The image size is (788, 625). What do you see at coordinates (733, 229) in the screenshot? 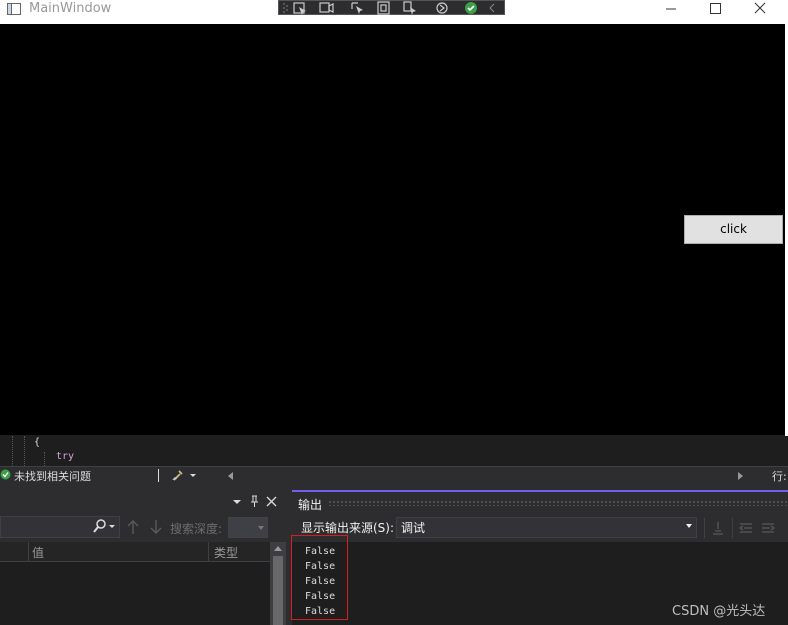
I see `click-button: click` at bounding box center [733, 229].